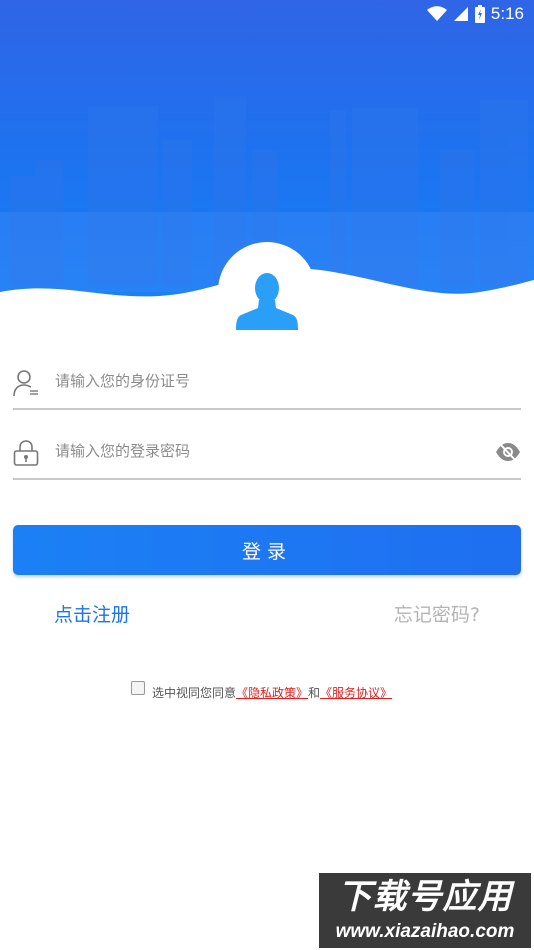 The height and width of the screenshot is (950, 534). What do you see at coordinates (356, 692) in the screenshot?
I see `service-agreement-link: 《服务协议》` at bounding box center [356, 692].